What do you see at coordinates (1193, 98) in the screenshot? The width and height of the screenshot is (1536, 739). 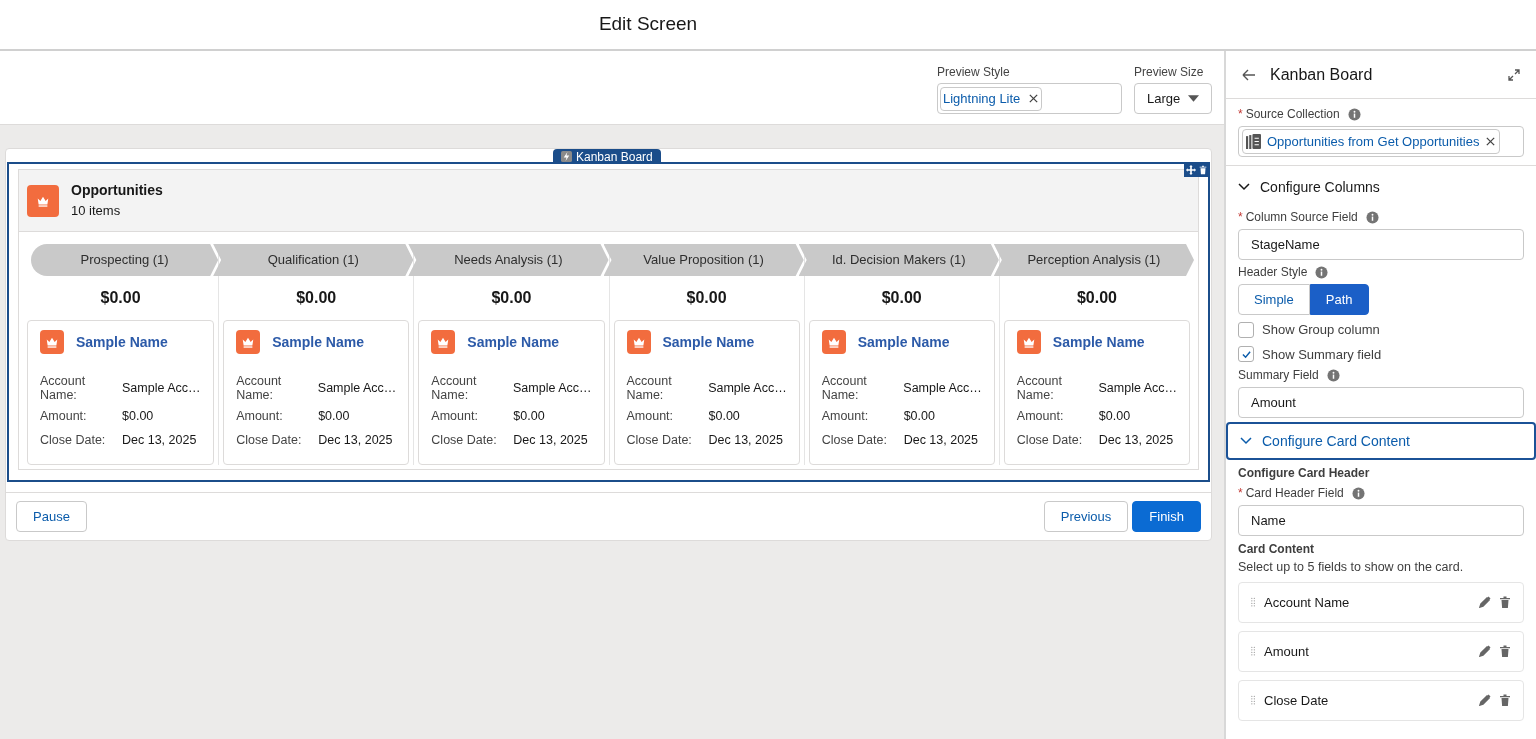 I see `dropdown-icon` at bounding box center [1193, 98].